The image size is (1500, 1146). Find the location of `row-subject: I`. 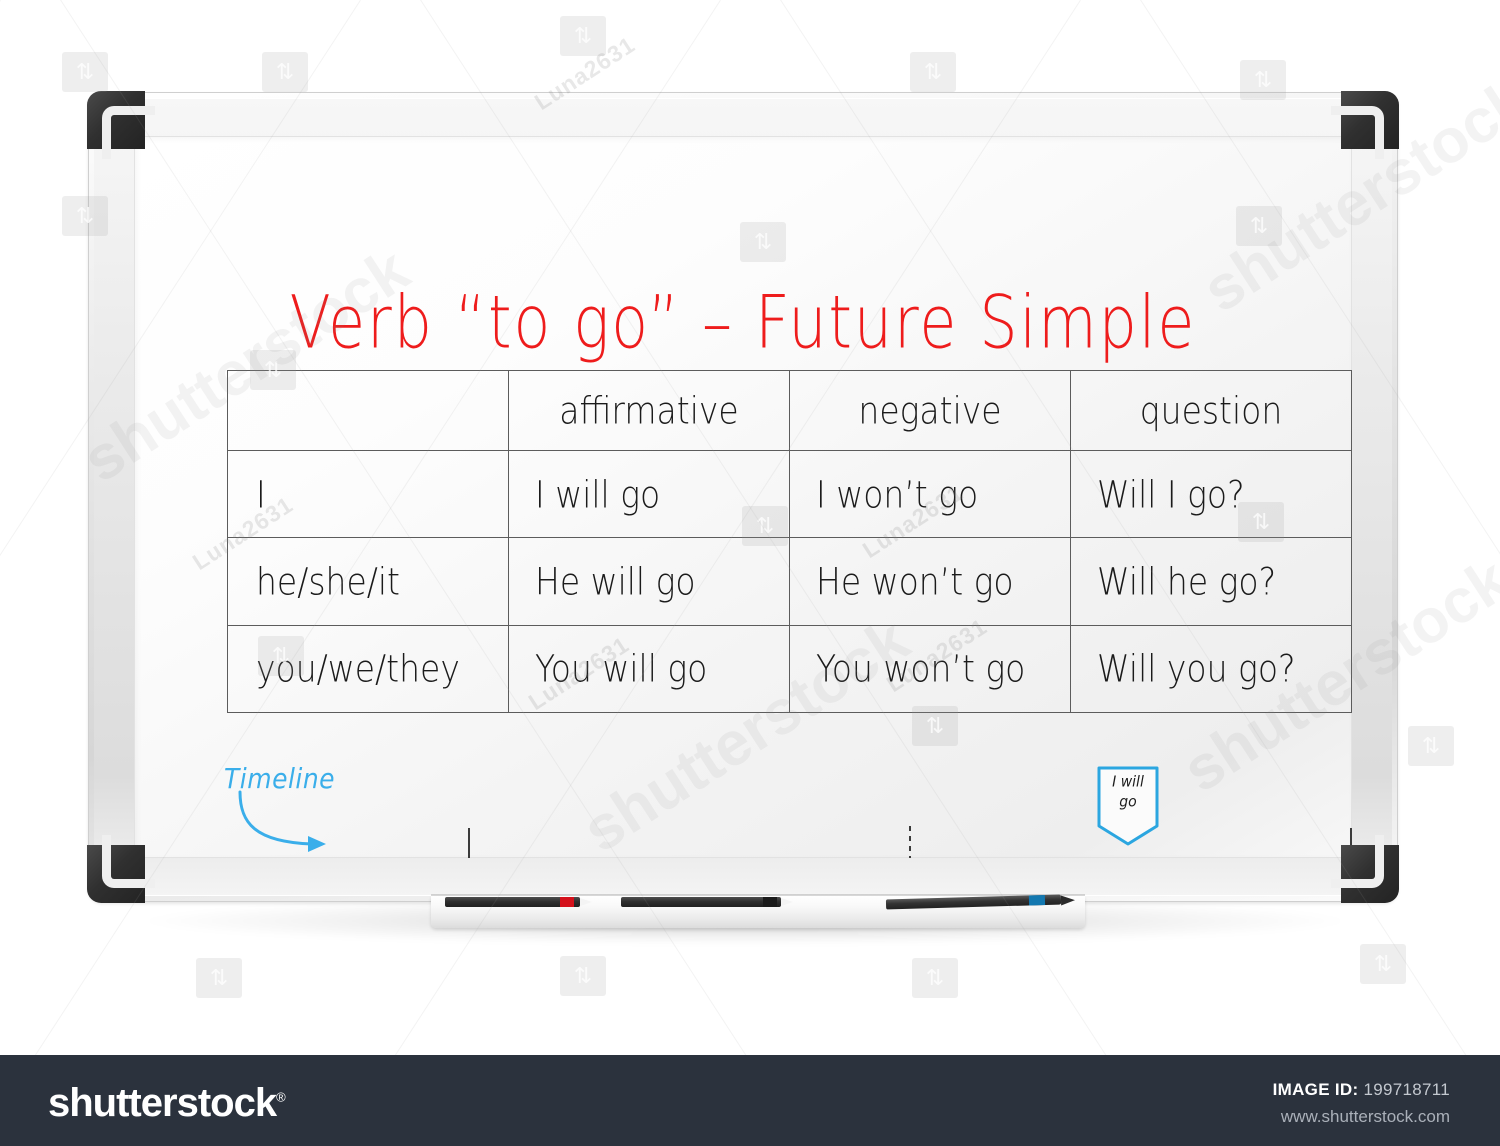

row-subject: I is located at coordinates (368, 494).